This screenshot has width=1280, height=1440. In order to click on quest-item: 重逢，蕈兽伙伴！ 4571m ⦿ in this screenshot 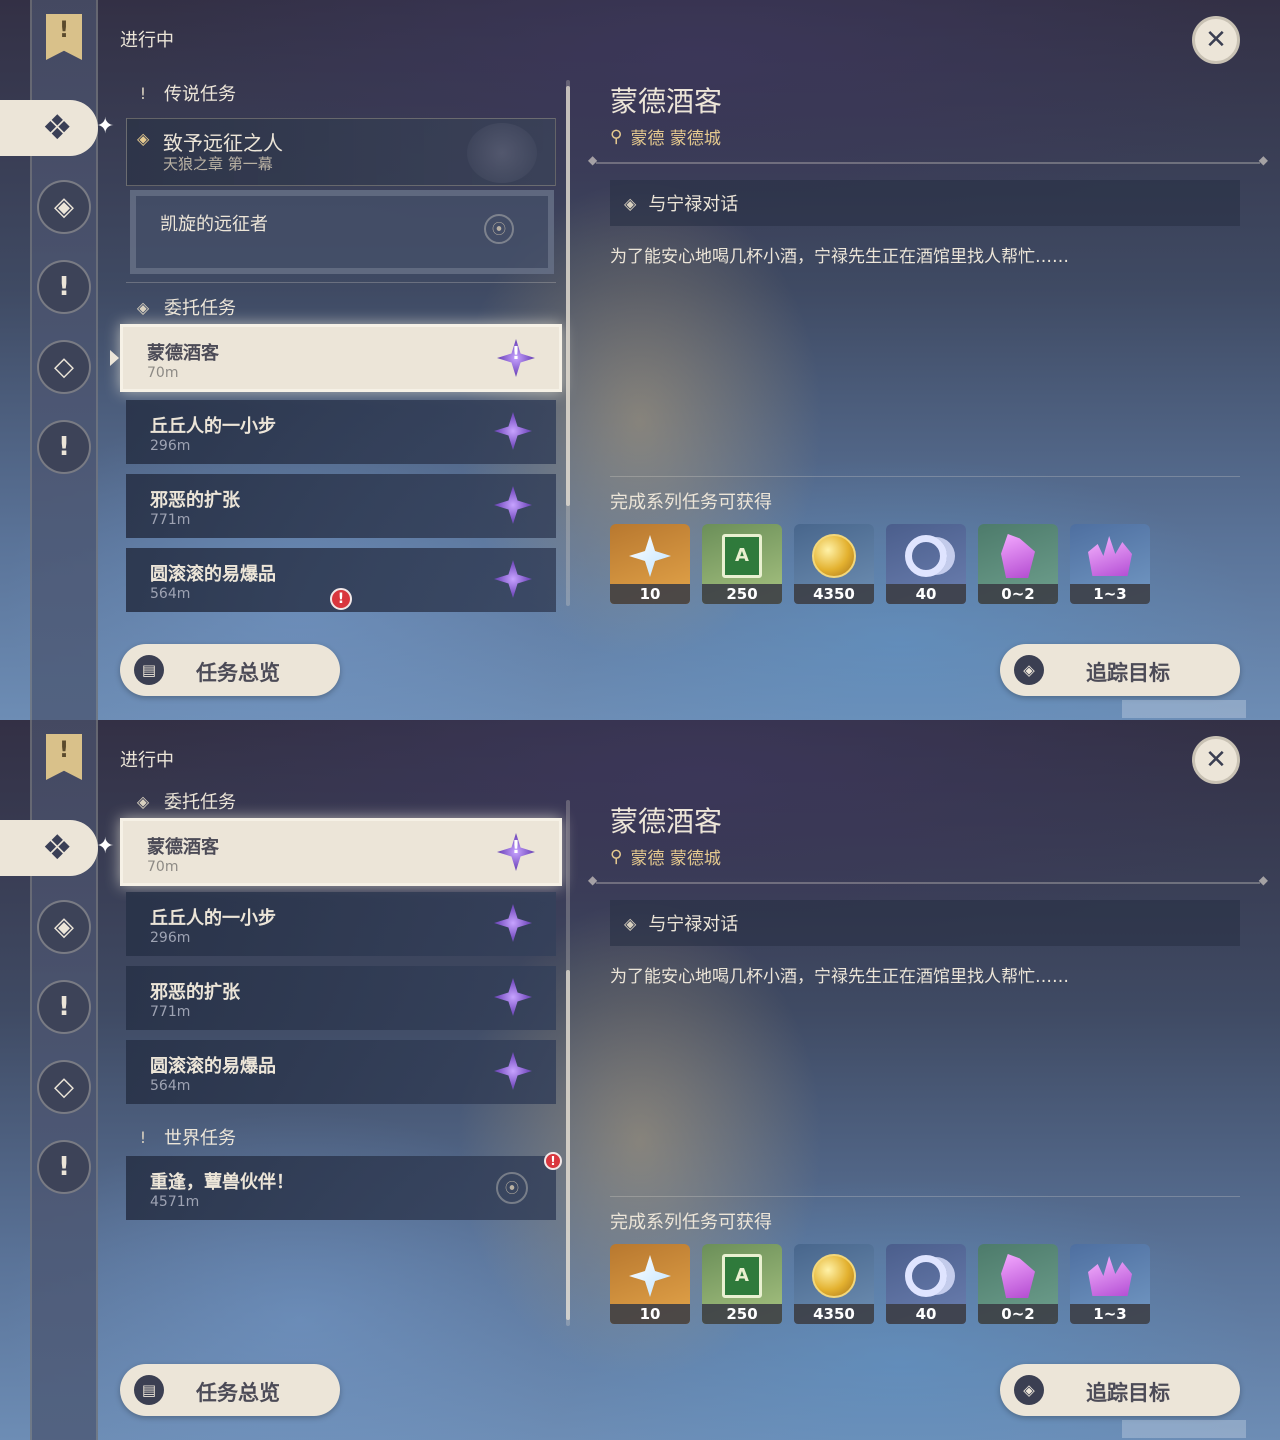, I will do `click(341, 1188)`.